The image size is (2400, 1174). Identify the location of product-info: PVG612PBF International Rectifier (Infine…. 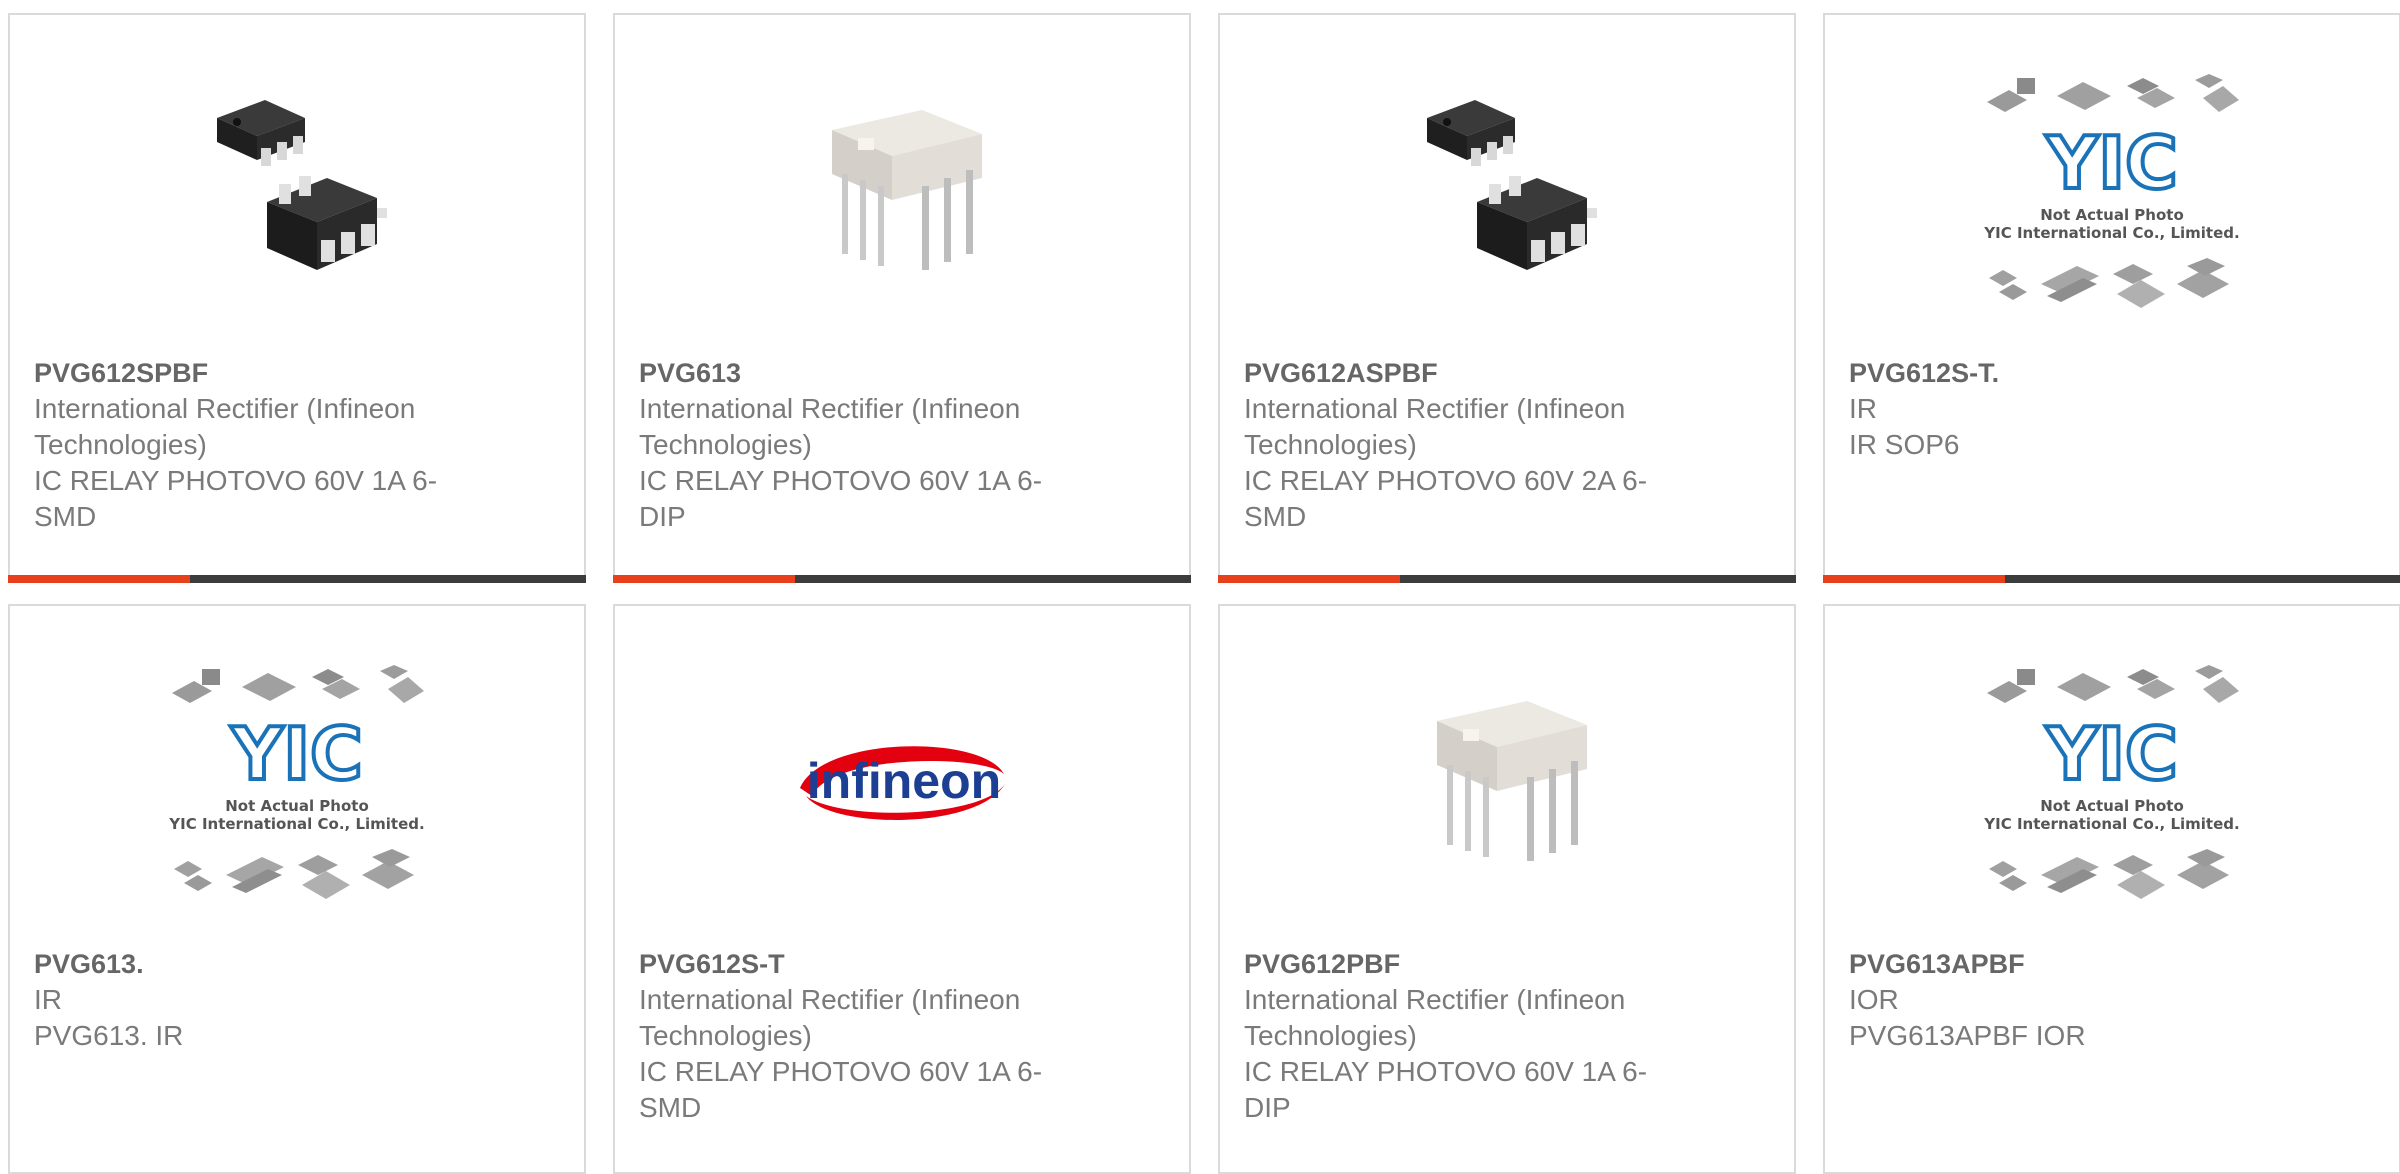
(1454, 1036).